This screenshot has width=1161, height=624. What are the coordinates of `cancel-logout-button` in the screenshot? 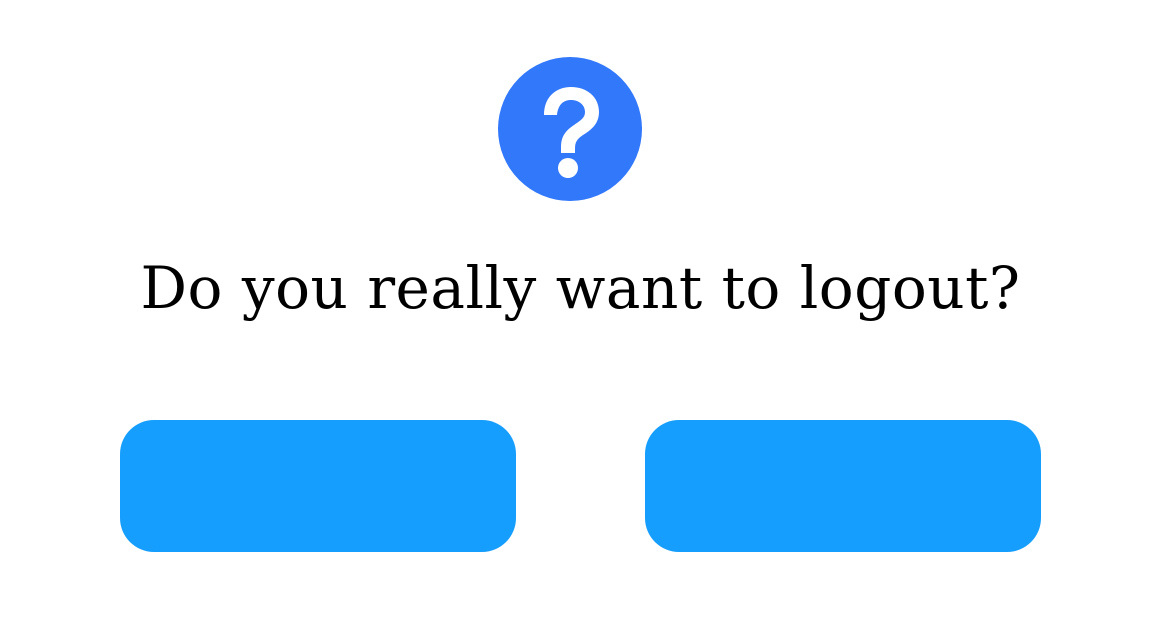 It's located at (843, 486).